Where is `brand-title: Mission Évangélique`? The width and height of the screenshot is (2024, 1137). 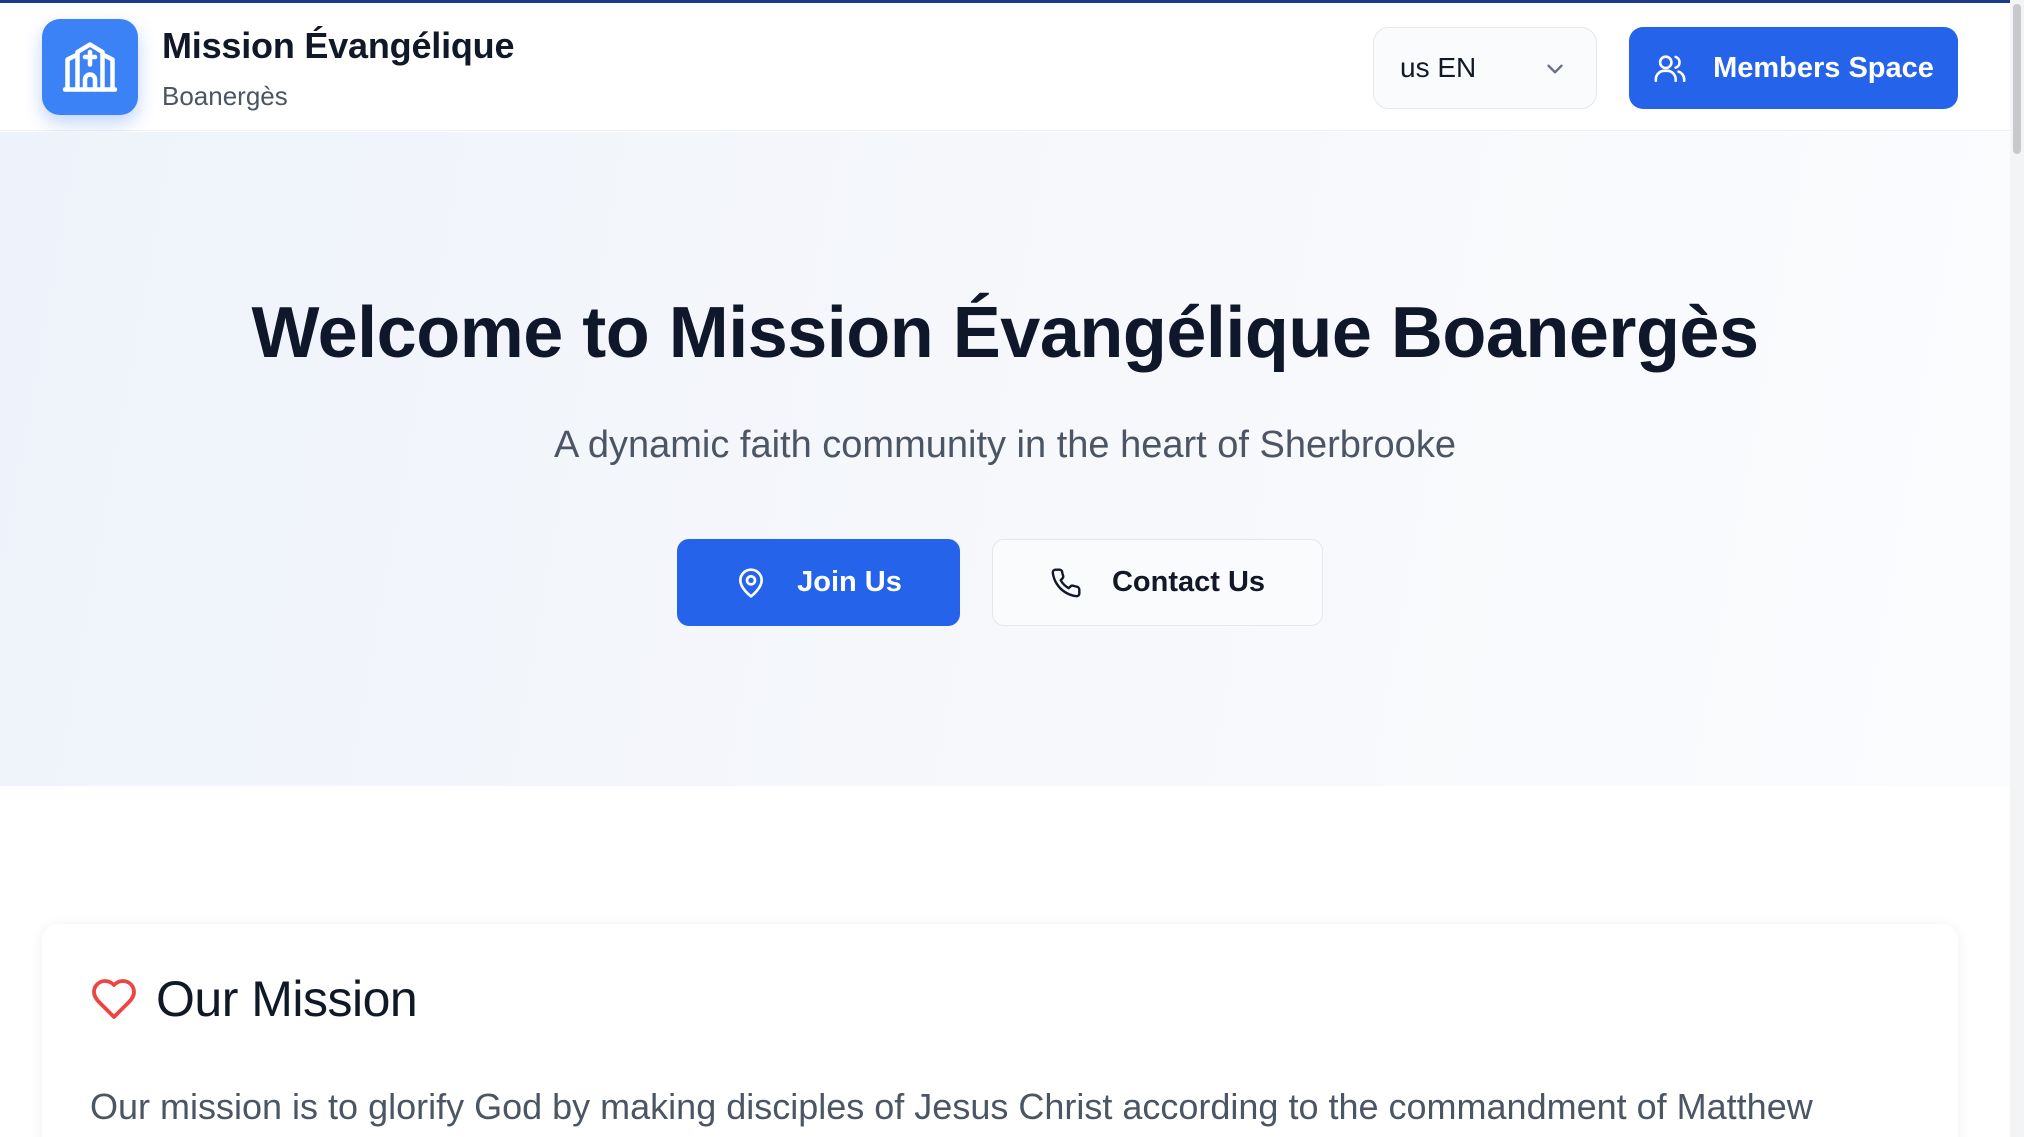
brand-title: Mission Évangélique is located at coordinates (338, 46).